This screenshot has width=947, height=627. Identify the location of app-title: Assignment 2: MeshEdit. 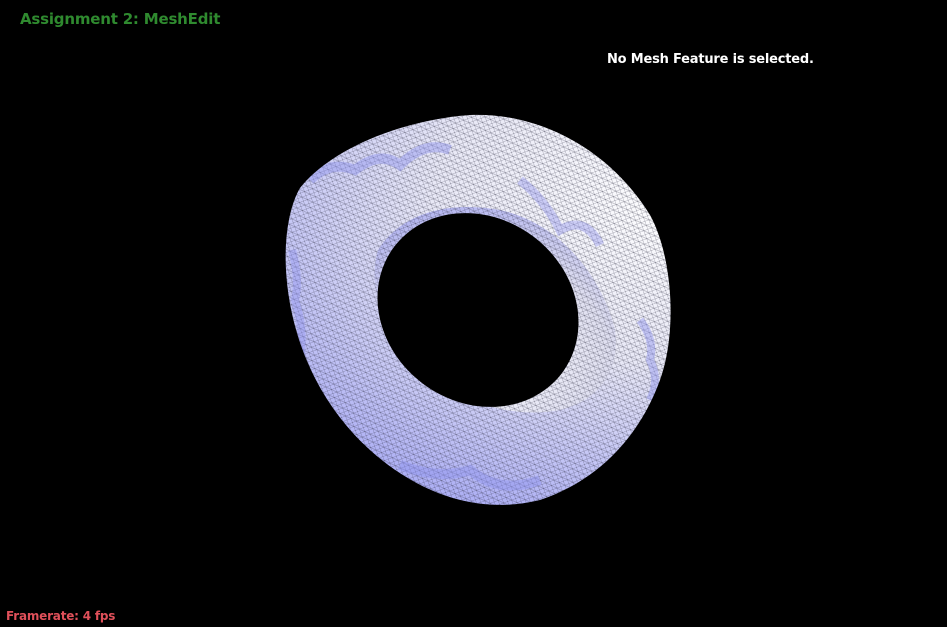
(120, 19).